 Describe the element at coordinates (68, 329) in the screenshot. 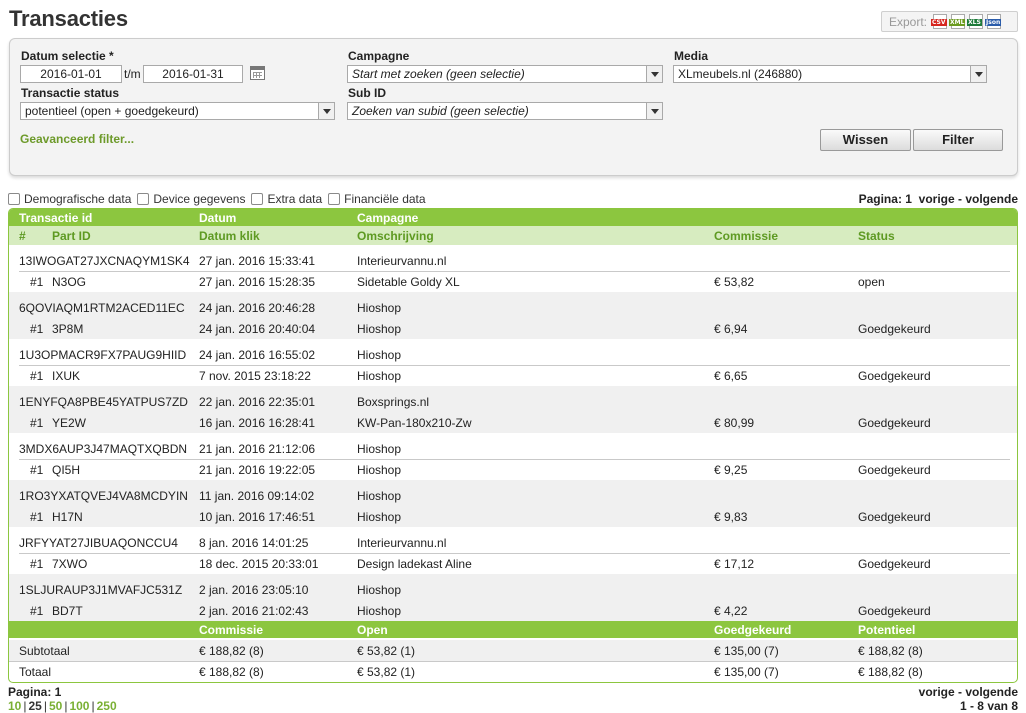

I see `part-id: 3P8M` at that location.